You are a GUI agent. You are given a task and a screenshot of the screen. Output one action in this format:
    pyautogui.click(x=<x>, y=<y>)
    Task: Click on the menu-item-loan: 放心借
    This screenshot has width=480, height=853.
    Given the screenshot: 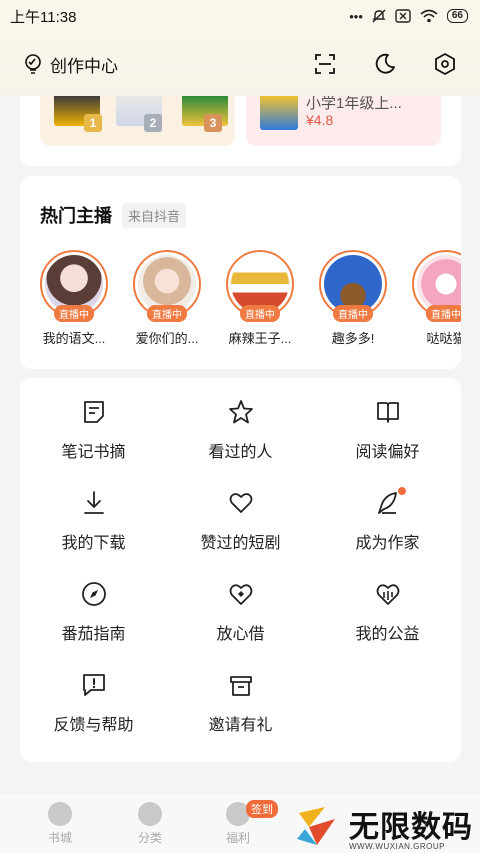 What is the action you would take?
    pyautogui.click(x=240, y=601)
    